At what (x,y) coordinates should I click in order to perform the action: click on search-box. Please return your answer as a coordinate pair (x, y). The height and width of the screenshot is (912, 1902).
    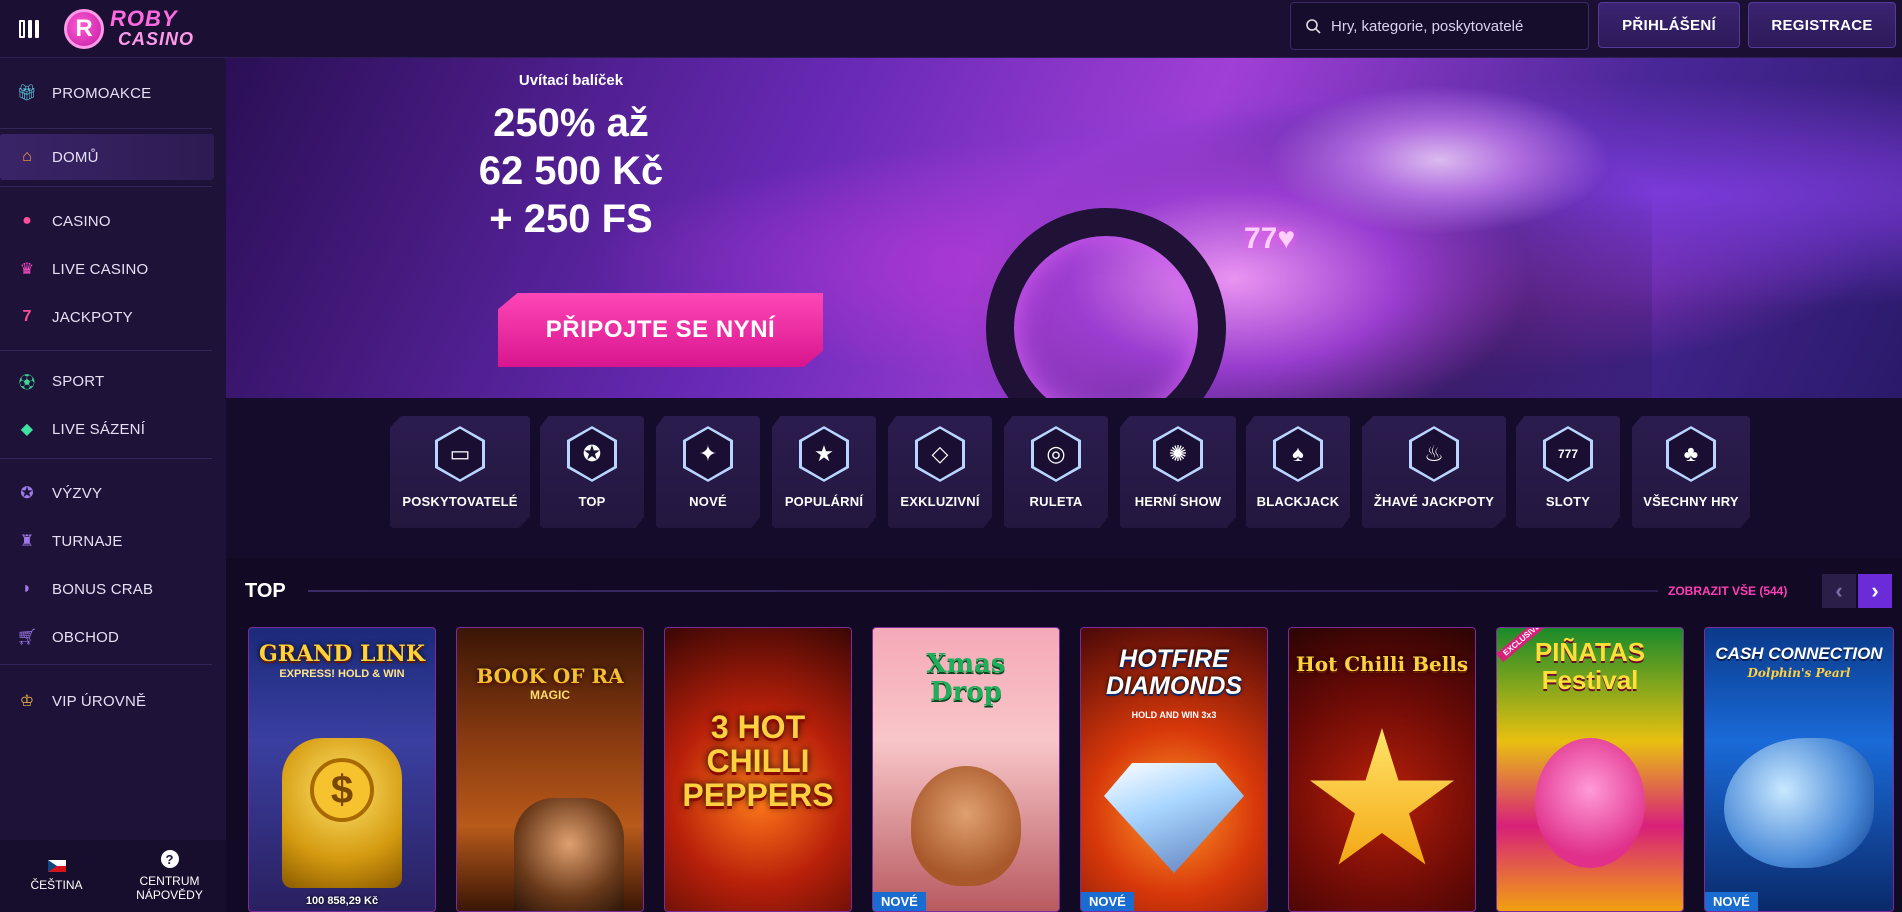
    Looking at the image, I should click on (1439, 26).